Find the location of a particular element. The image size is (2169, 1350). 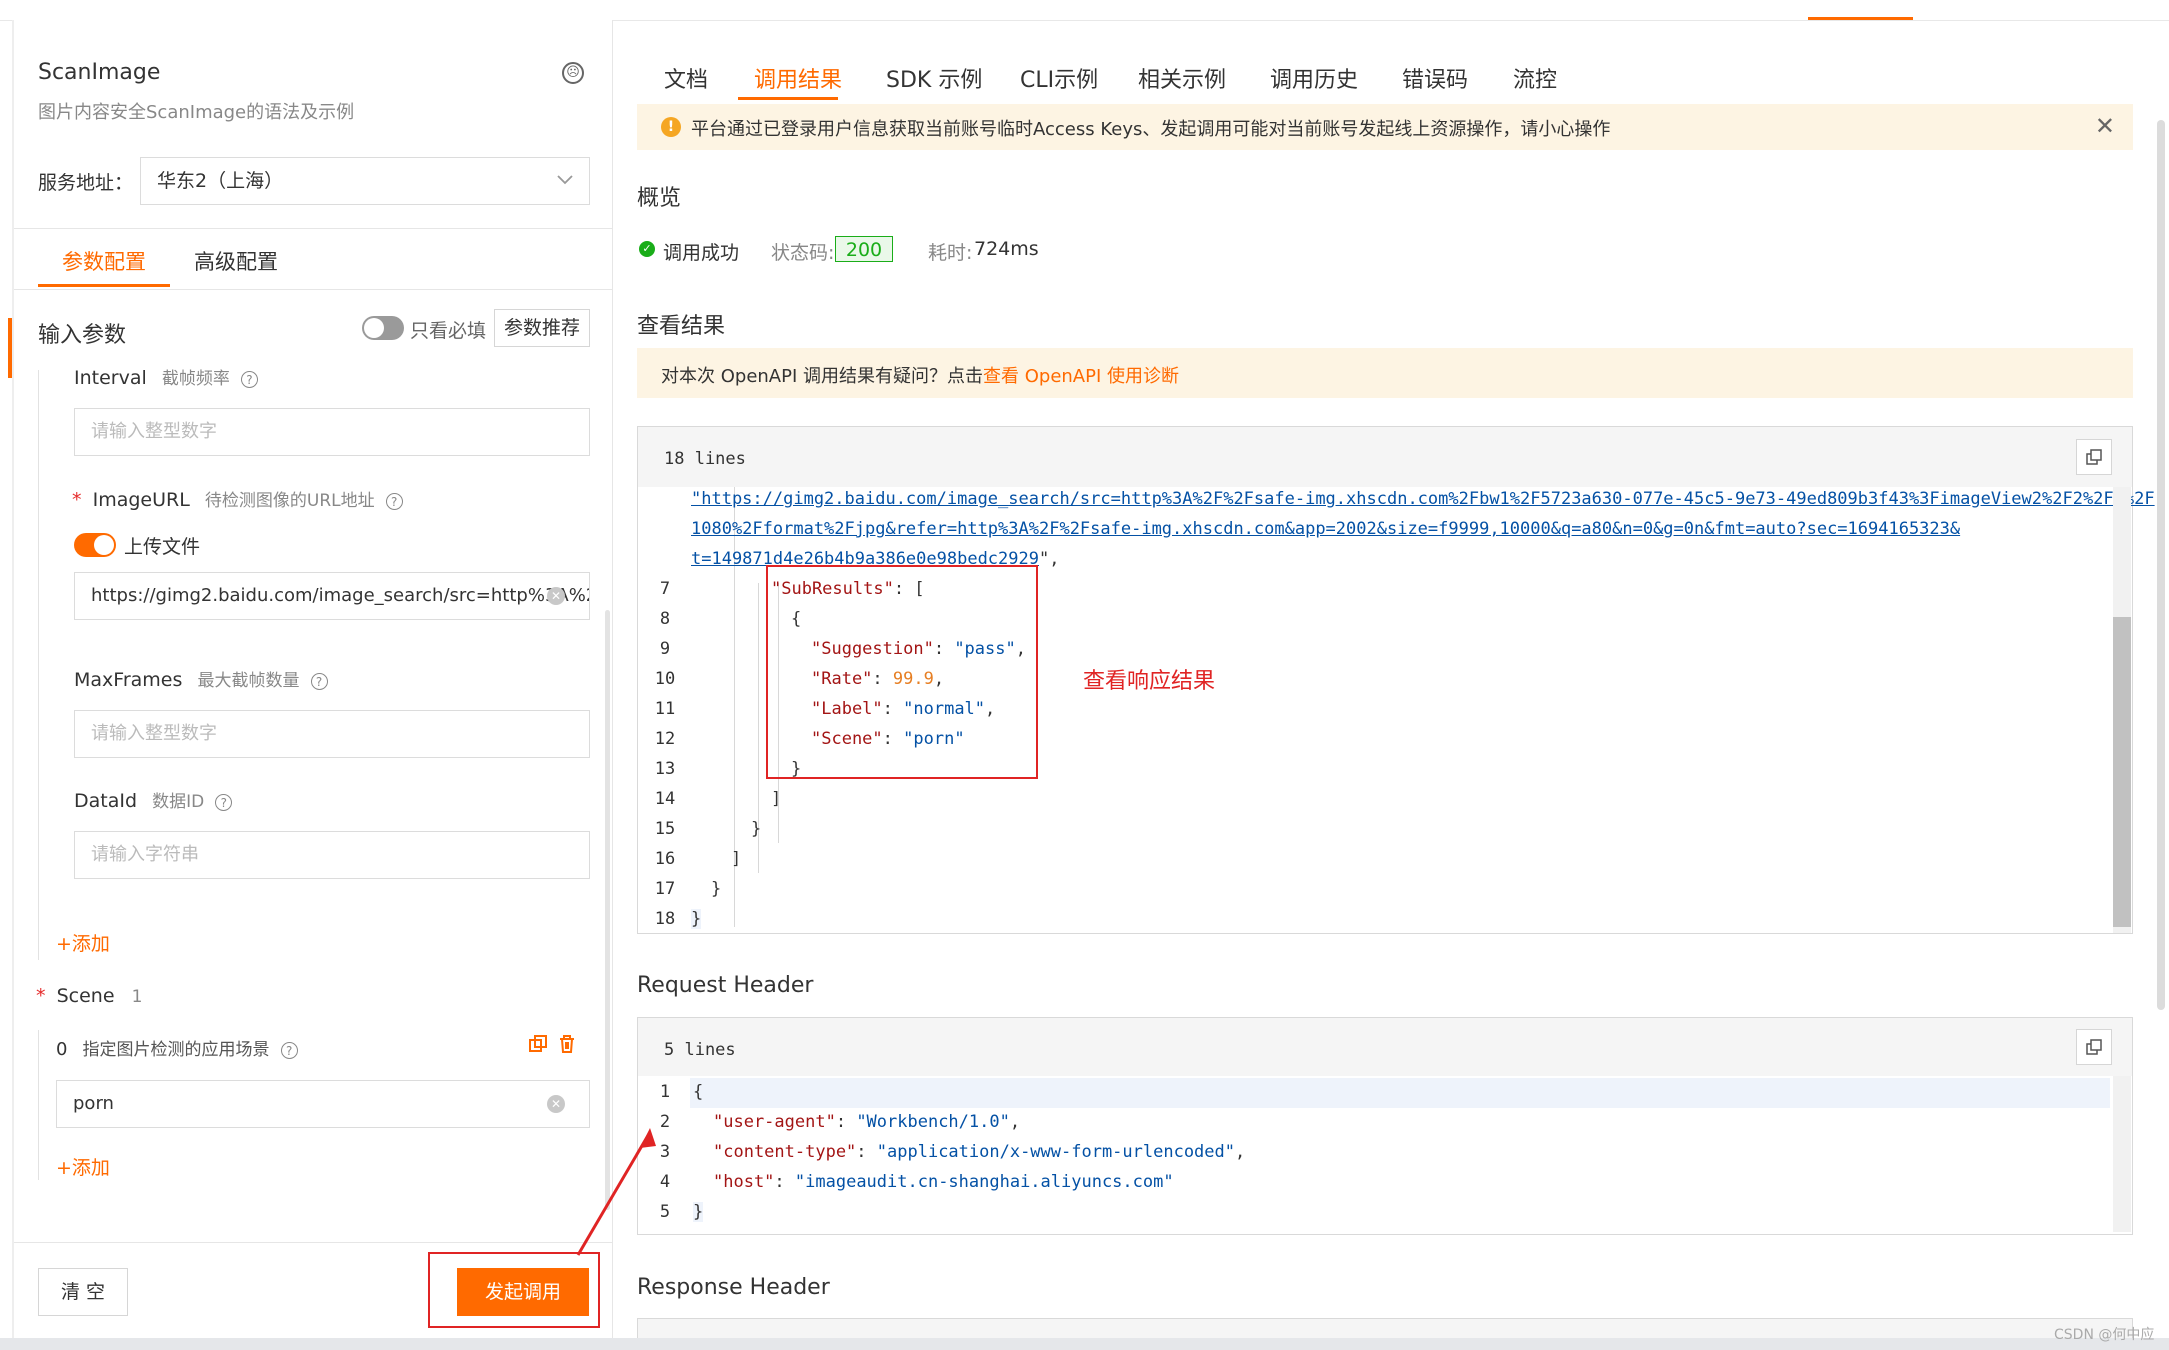

scene-group-line is located at coordinates (38, 1105).